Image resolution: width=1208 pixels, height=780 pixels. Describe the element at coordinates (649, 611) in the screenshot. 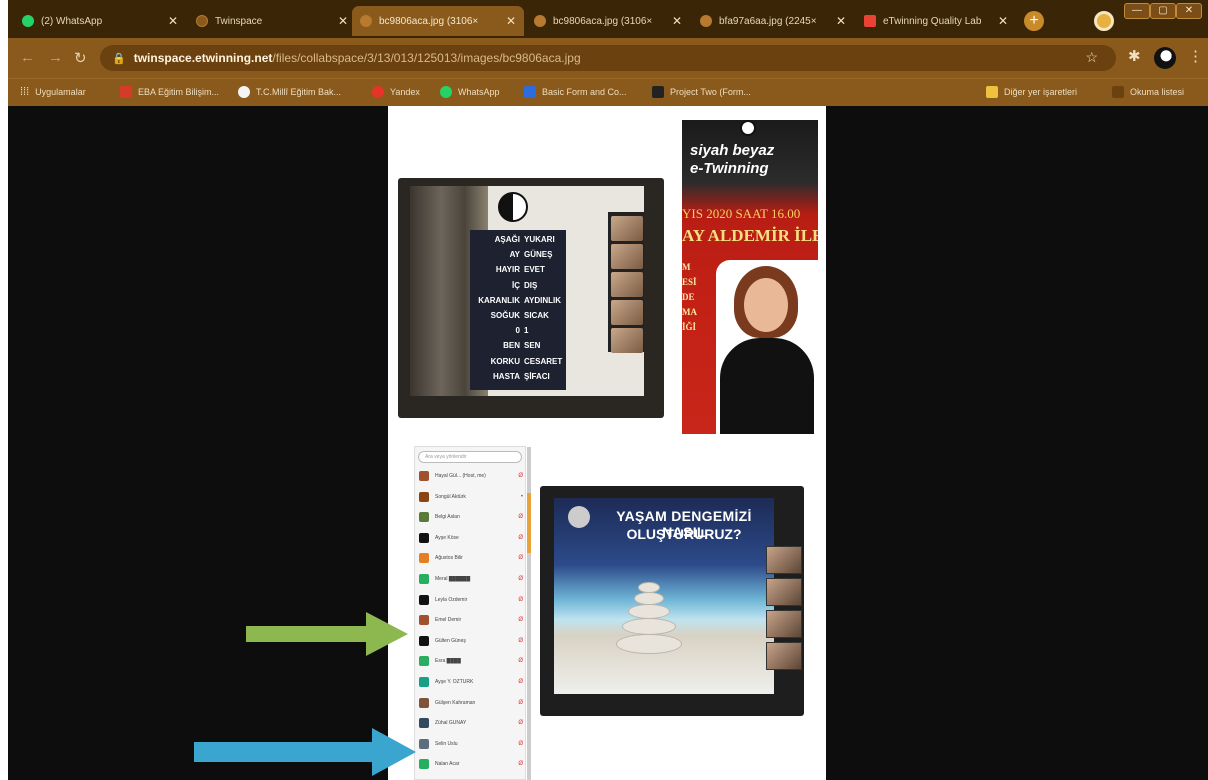

I see `stone` at that location.